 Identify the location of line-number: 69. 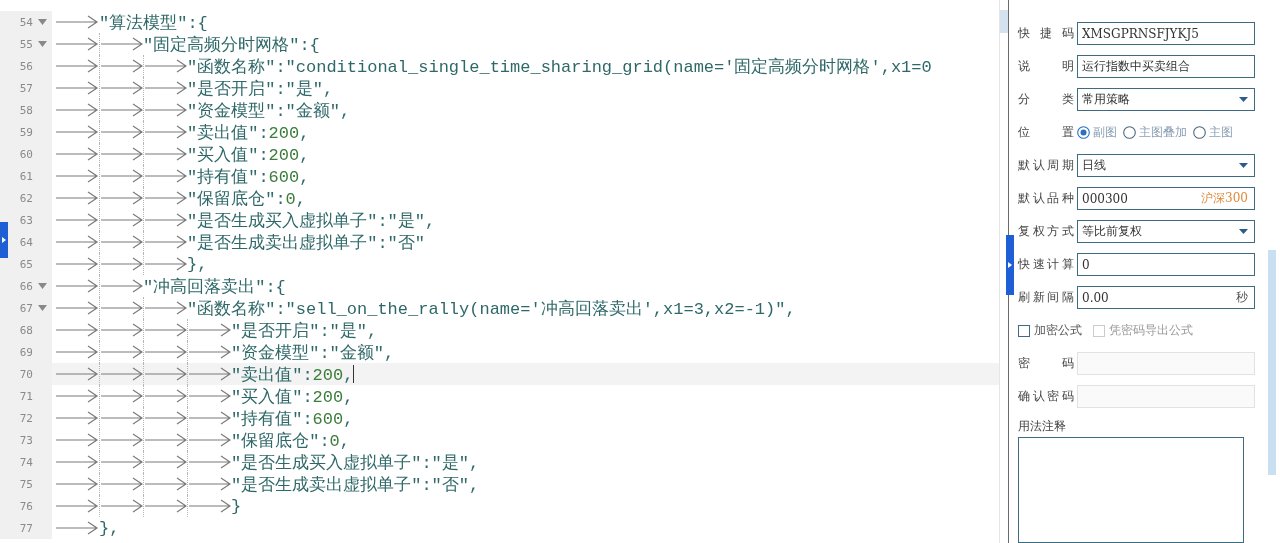
(25, 352).